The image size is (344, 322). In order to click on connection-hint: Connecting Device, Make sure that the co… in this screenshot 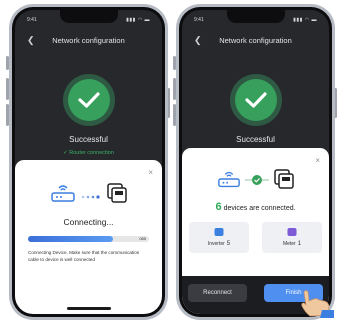, I will do `click(84, 256)`.